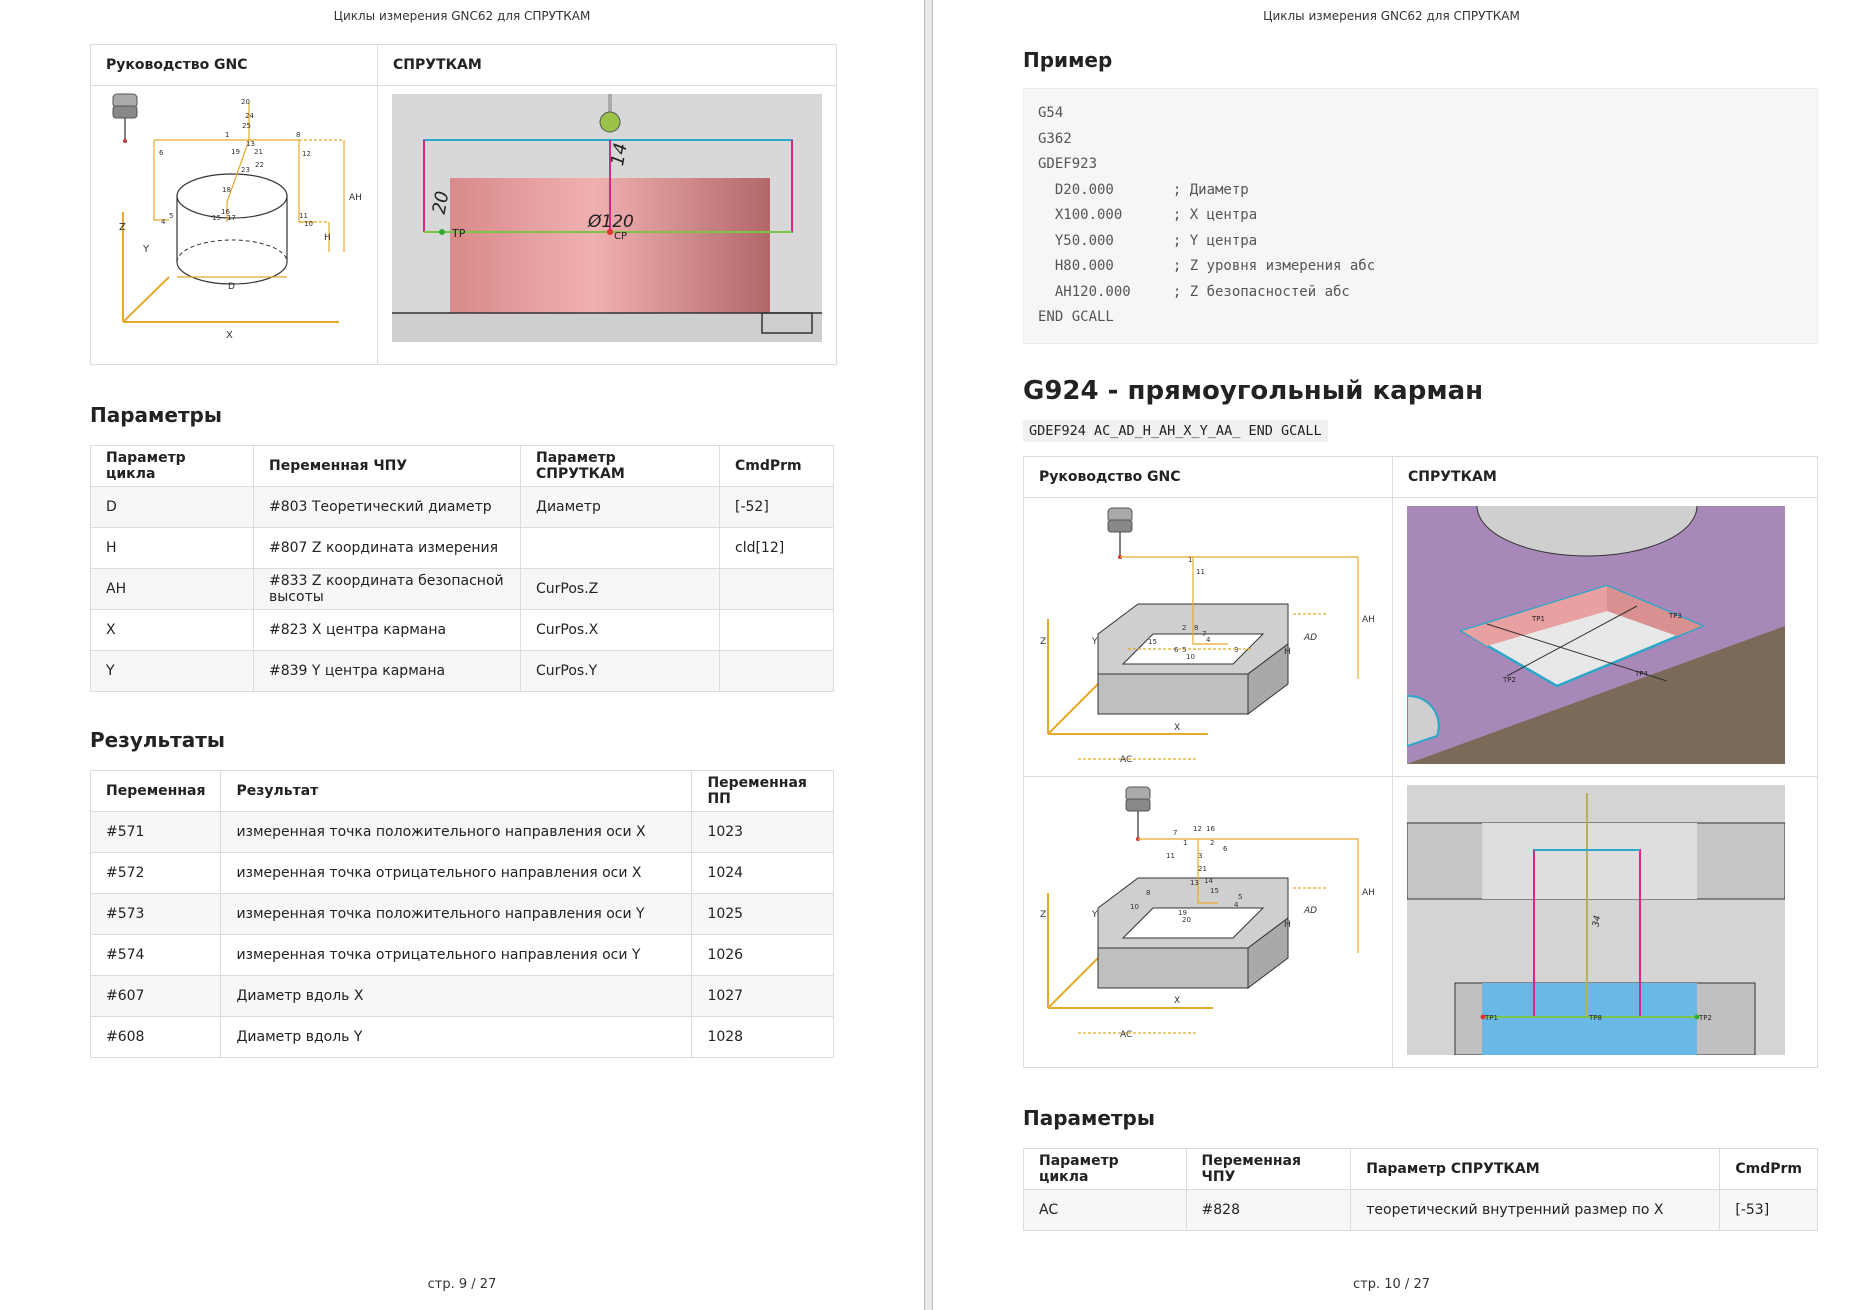 The image size is (1850, 1310). I want to click on table-row: #608 Диаметр вдоль Y 1028, so click(461, 1037).